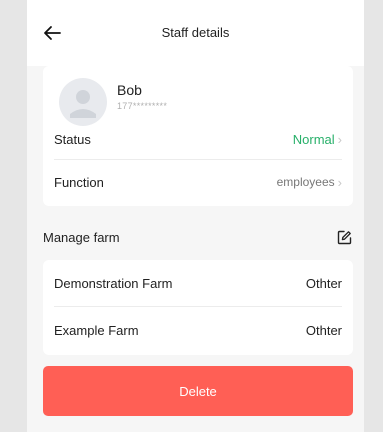 The height and width of the screenshot is (432, 383). I want to click on status-value: Normal, so click(313, 139).